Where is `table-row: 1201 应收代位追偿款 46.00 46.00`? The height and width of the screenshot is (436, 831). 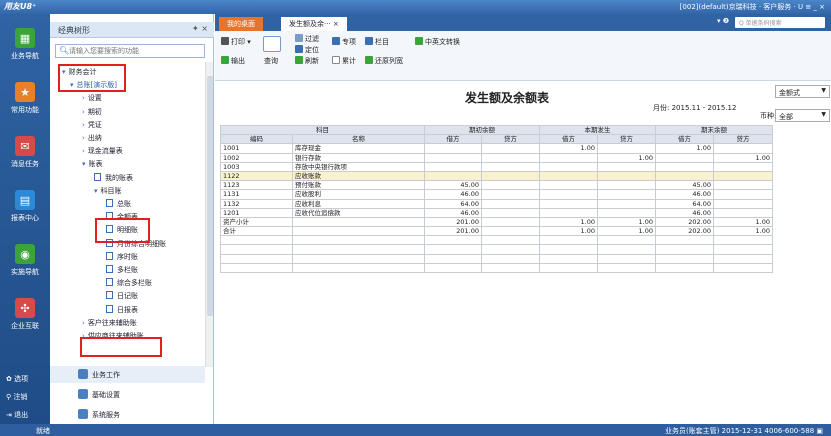 table-row: 1201 应收代位追偿款 46.00 46.00 is located at coordinates (496, 212).